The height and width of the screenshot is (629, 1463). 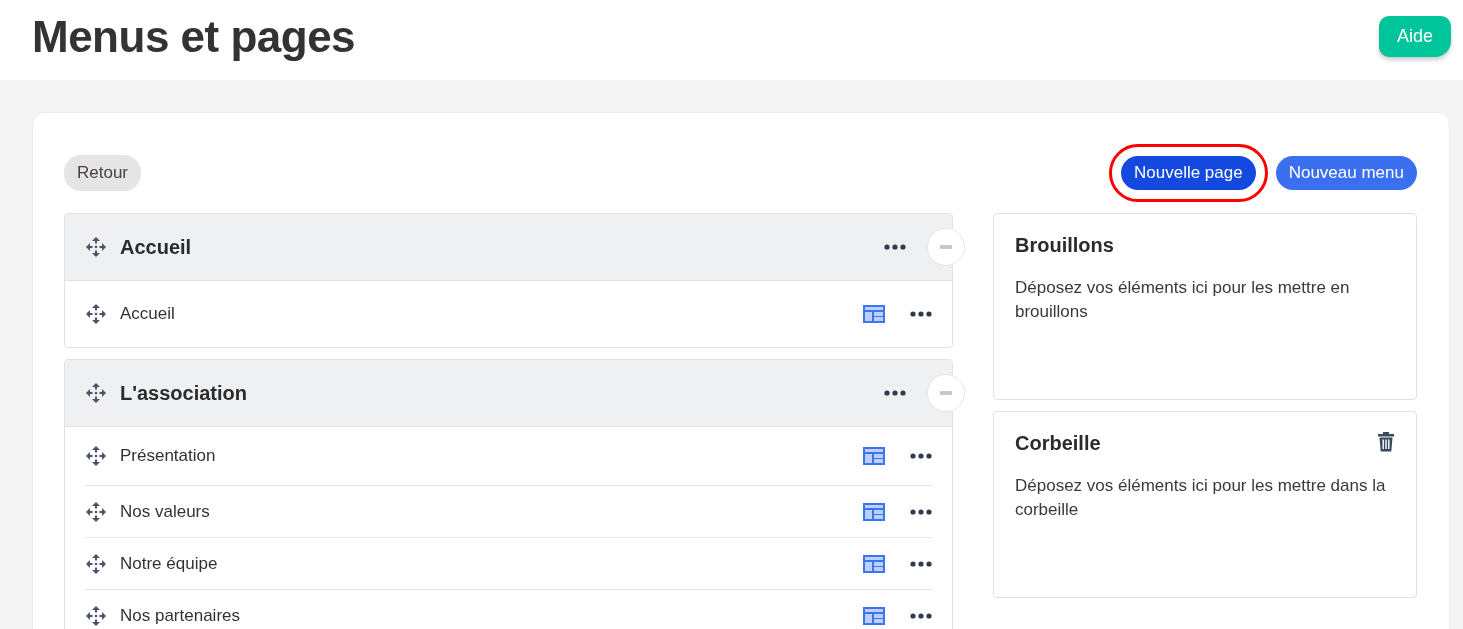 What do you see at coordinates (1201, 498) in the screenshot?
I see `trash-drop-hint: Déposez vos éléments ici pour les mettre dans la corbeille` at bounding box center [1201, 498].